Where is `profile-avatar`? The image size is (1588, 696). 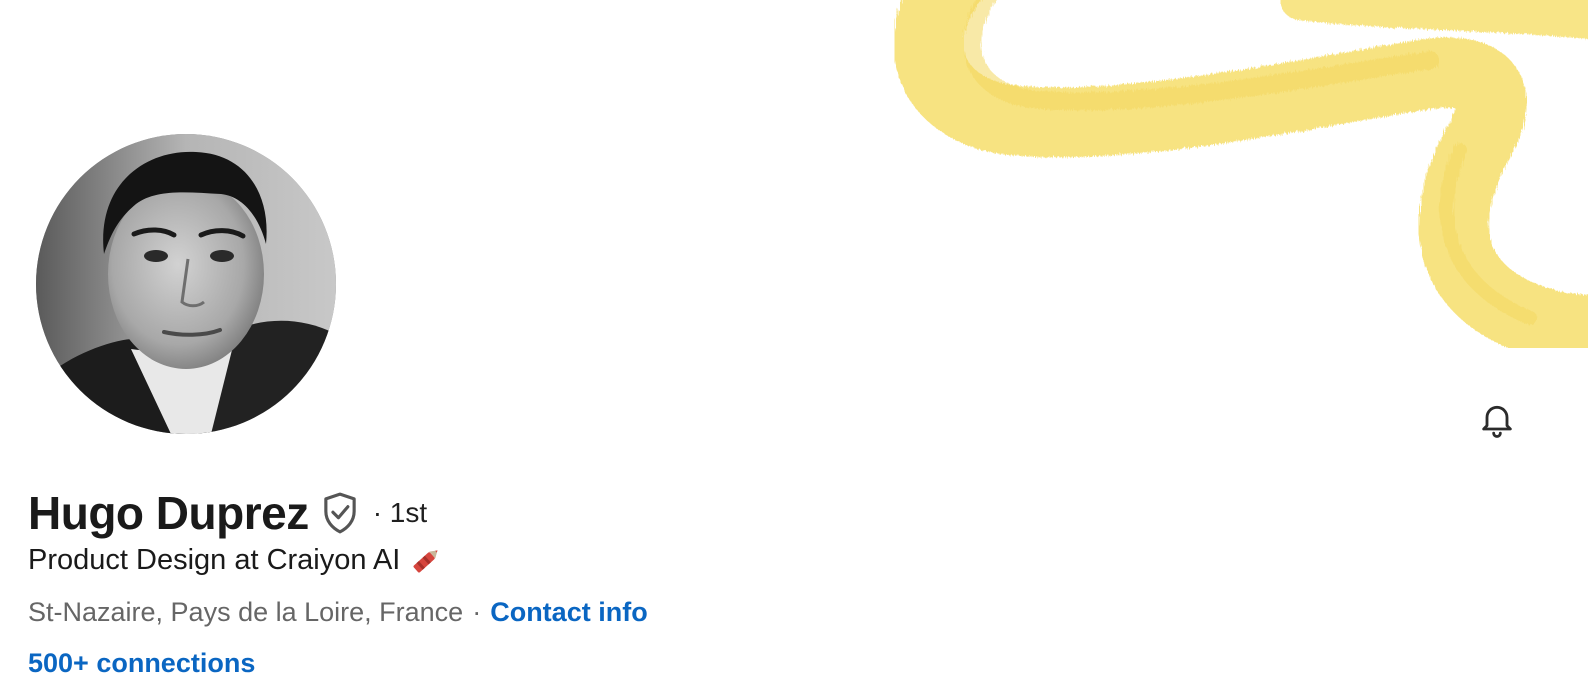
profile-avatar is located at coordinates (186, 284).